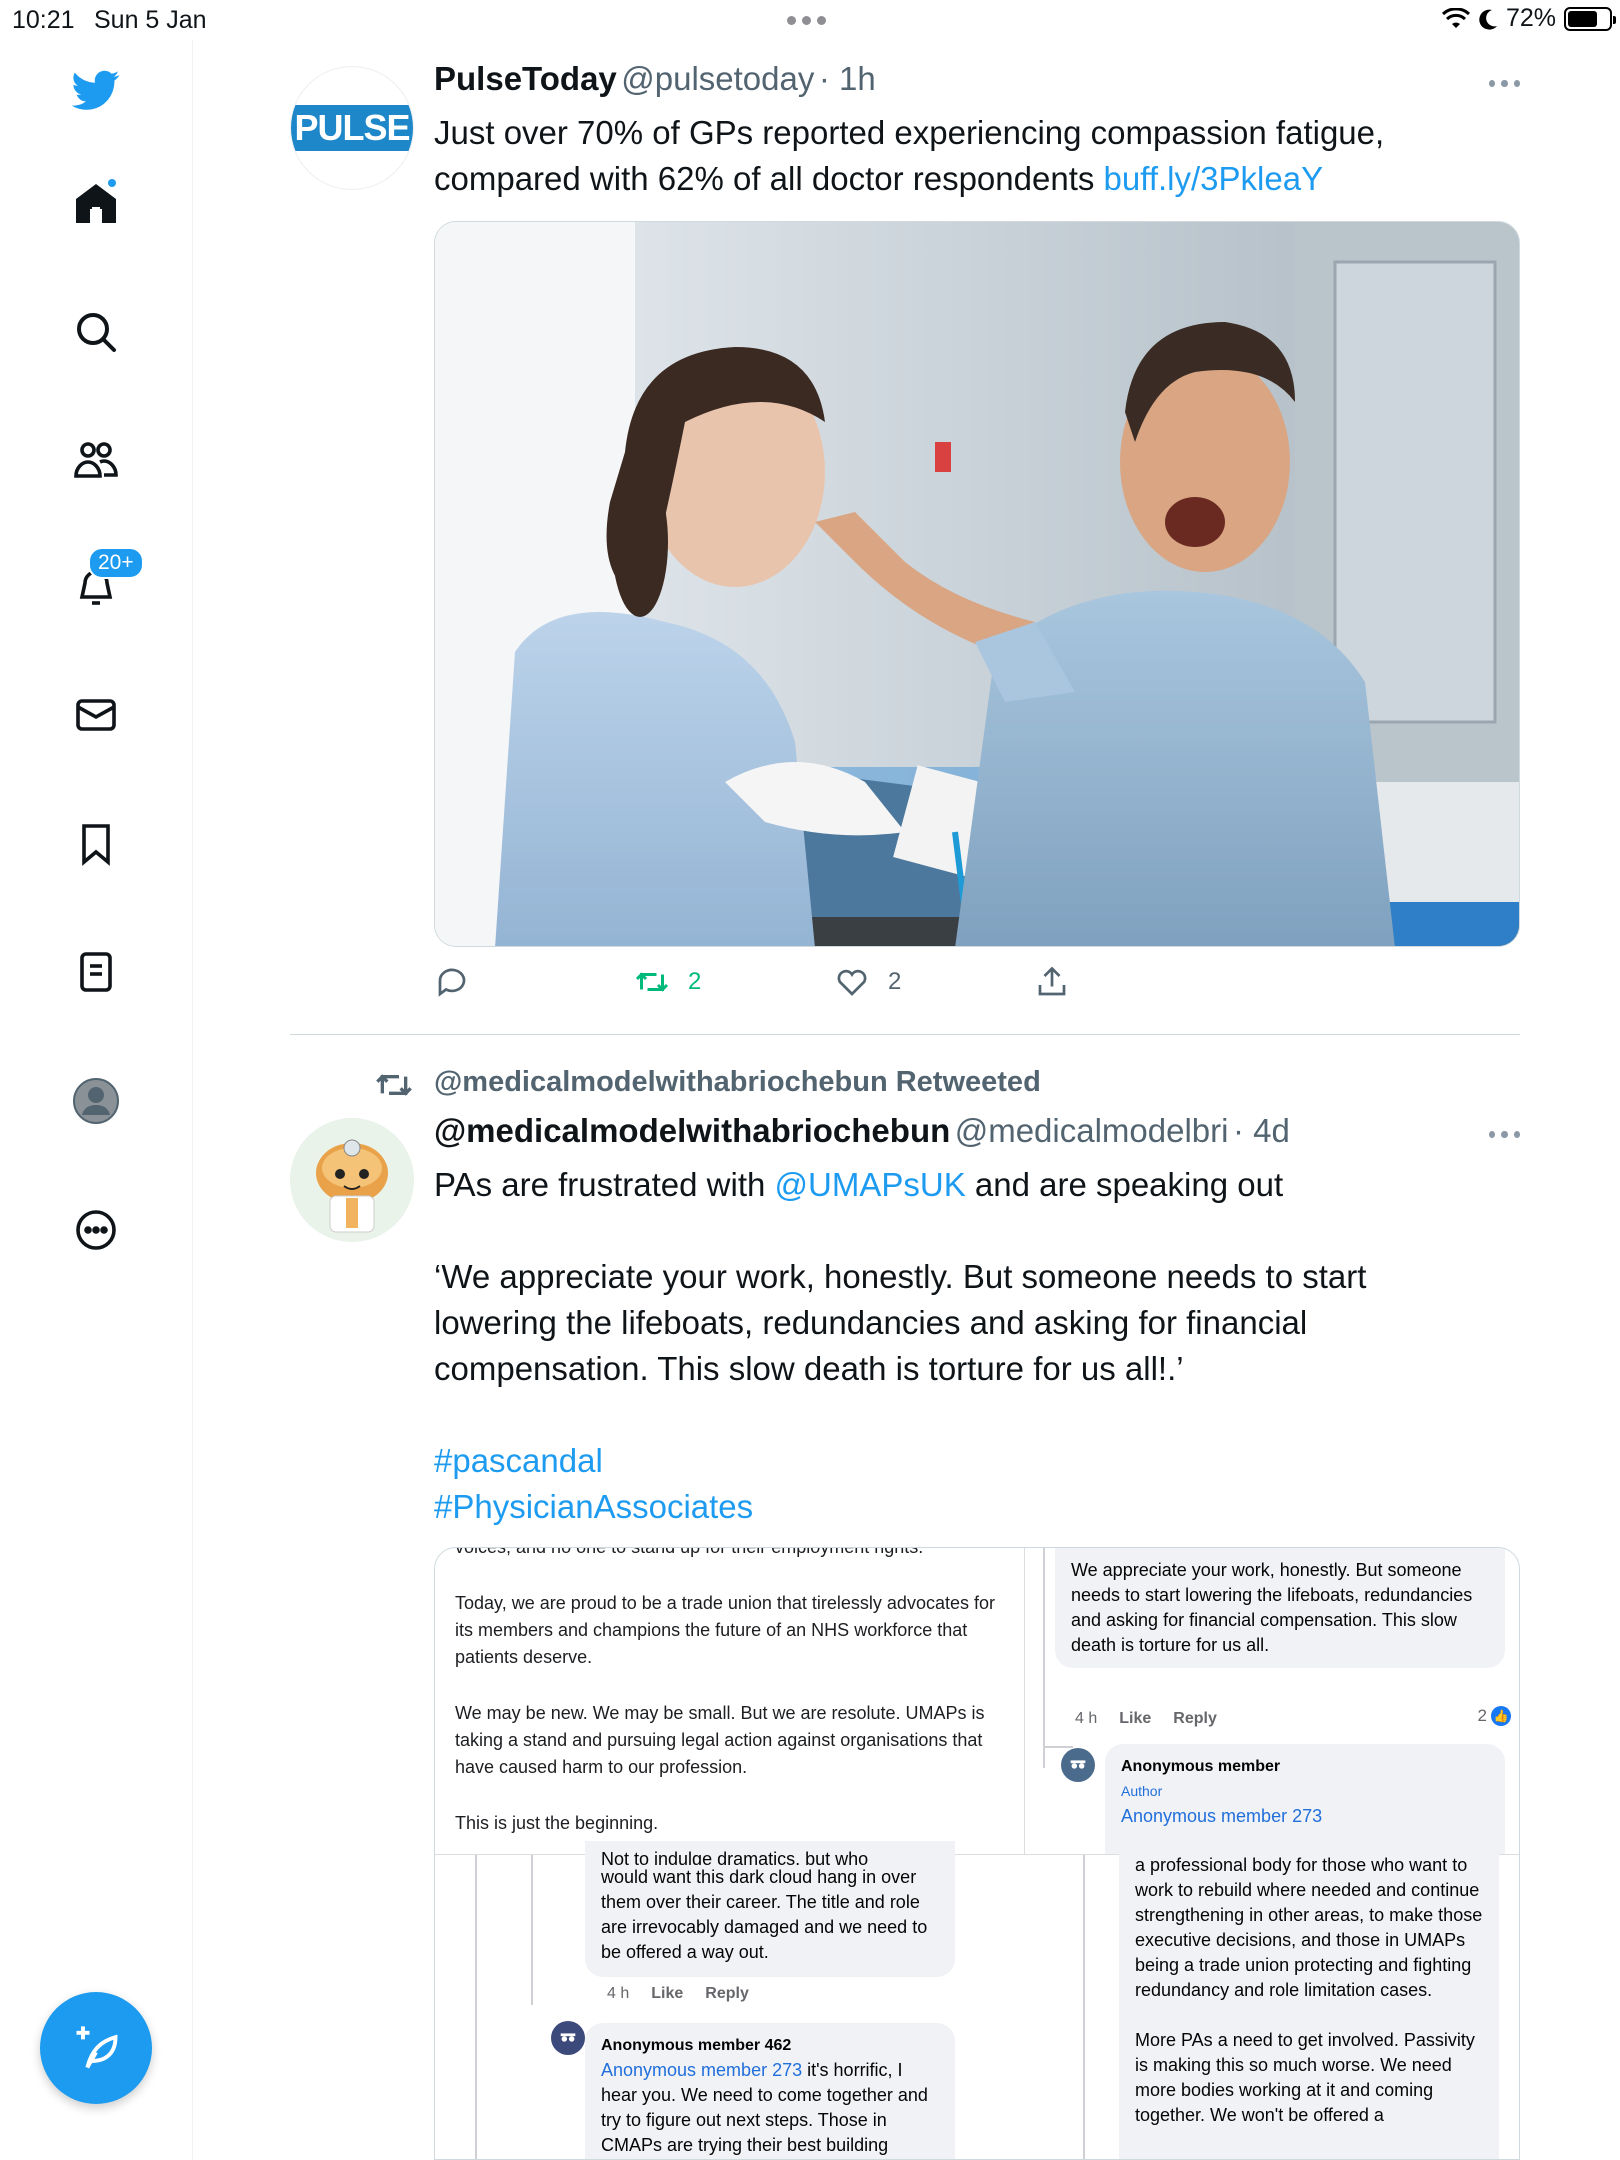 This screenshot has height=2160, width=1620. Describe the element at coordinates (727, 1994) in the screenshot. I see `left-comment-reply-button: Reply` at that location.